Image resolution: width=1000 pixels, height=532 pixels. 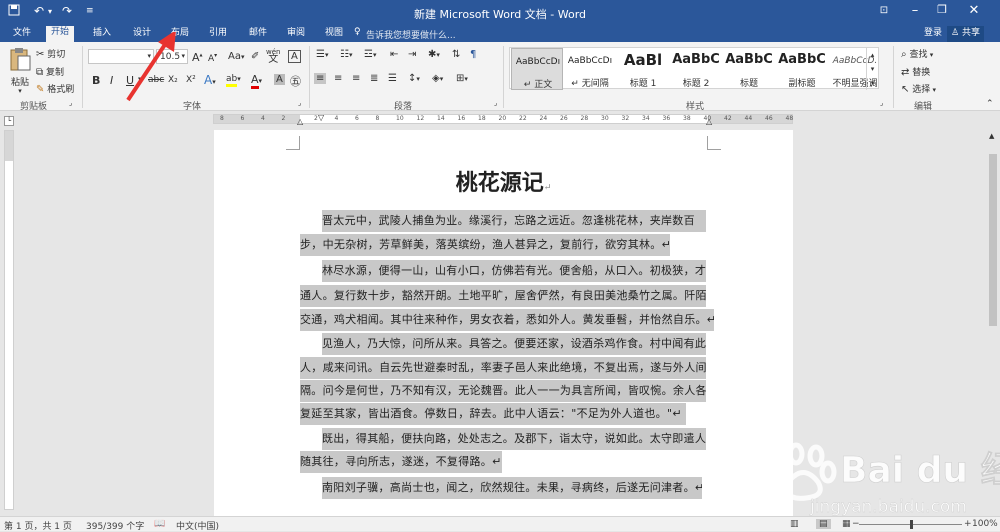 I want to click on select-button: ↖ 选择 ▾, so click(x=918, y=88).